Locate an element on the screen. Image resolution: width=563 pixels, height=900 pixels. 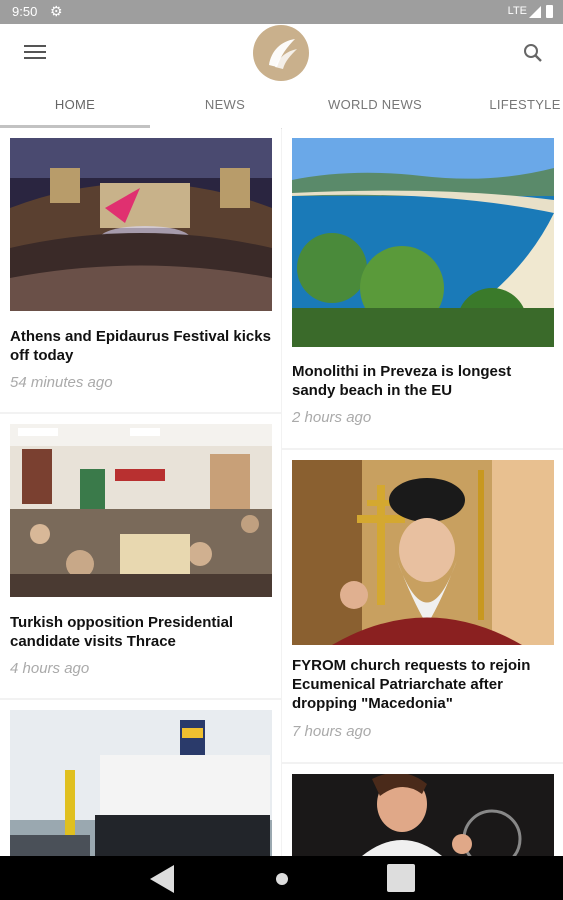
network-type: LTE is located at coordinates (517, 11).